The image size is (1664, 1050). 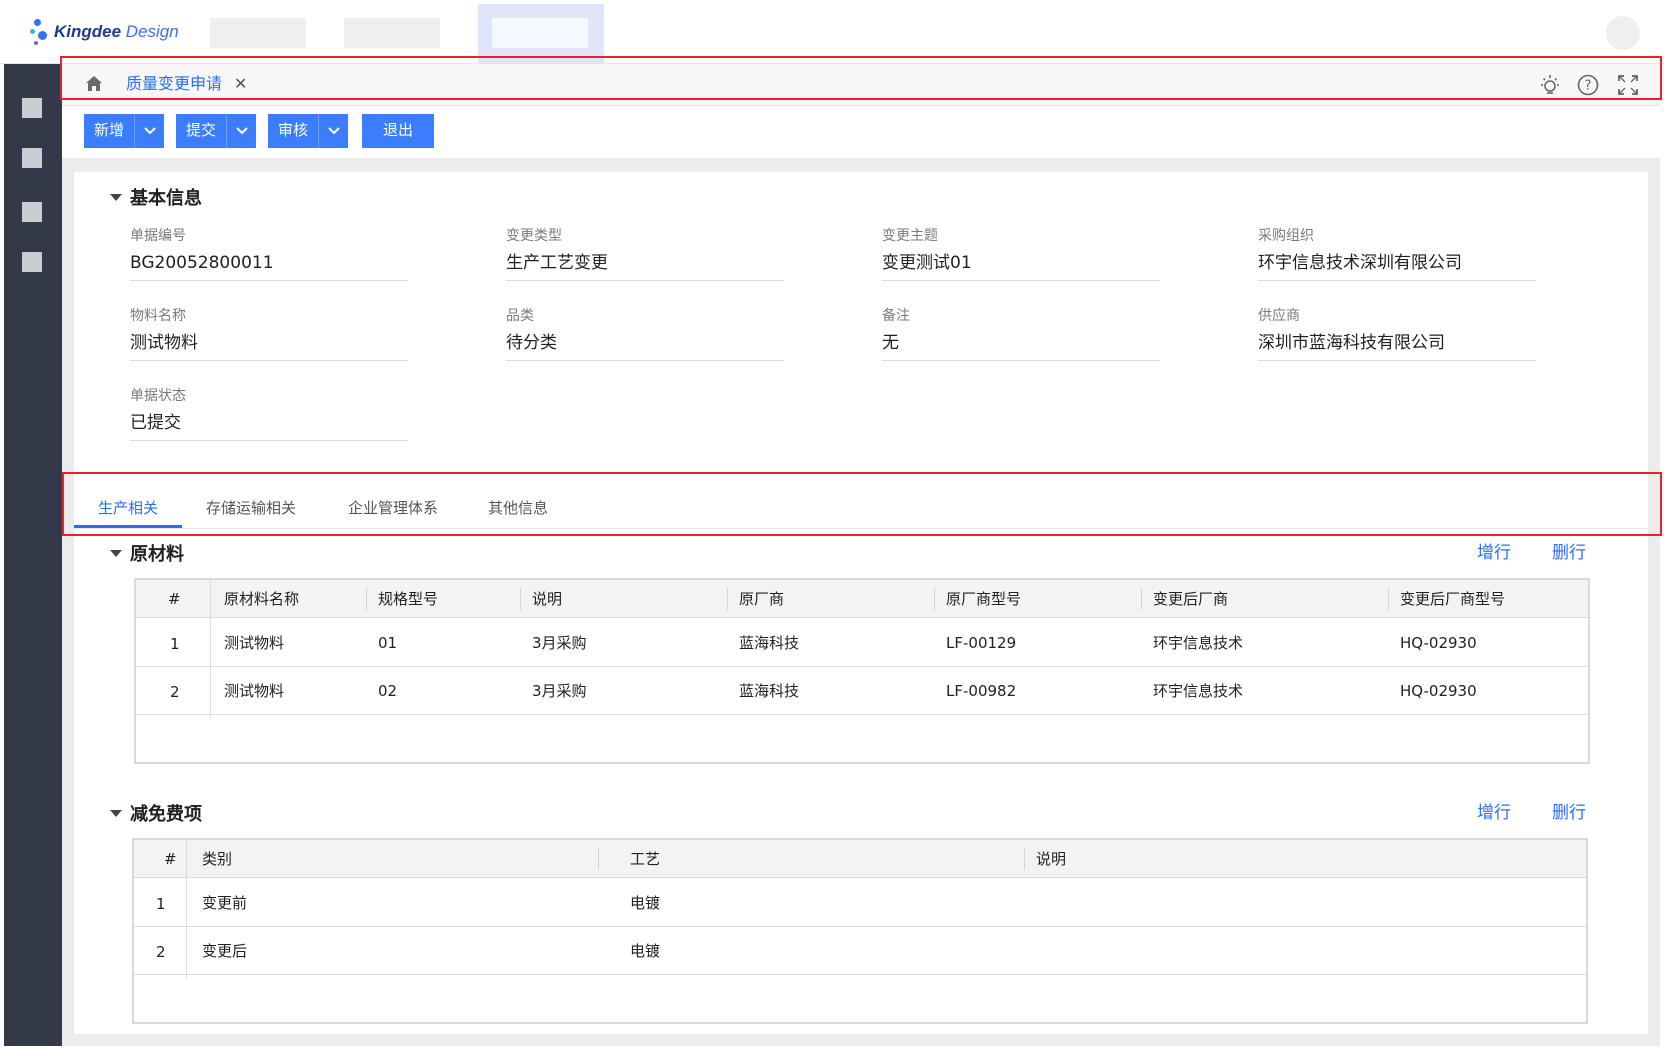 I want to click on logo-text: Kingdee Design, so click(x=116, y=31).